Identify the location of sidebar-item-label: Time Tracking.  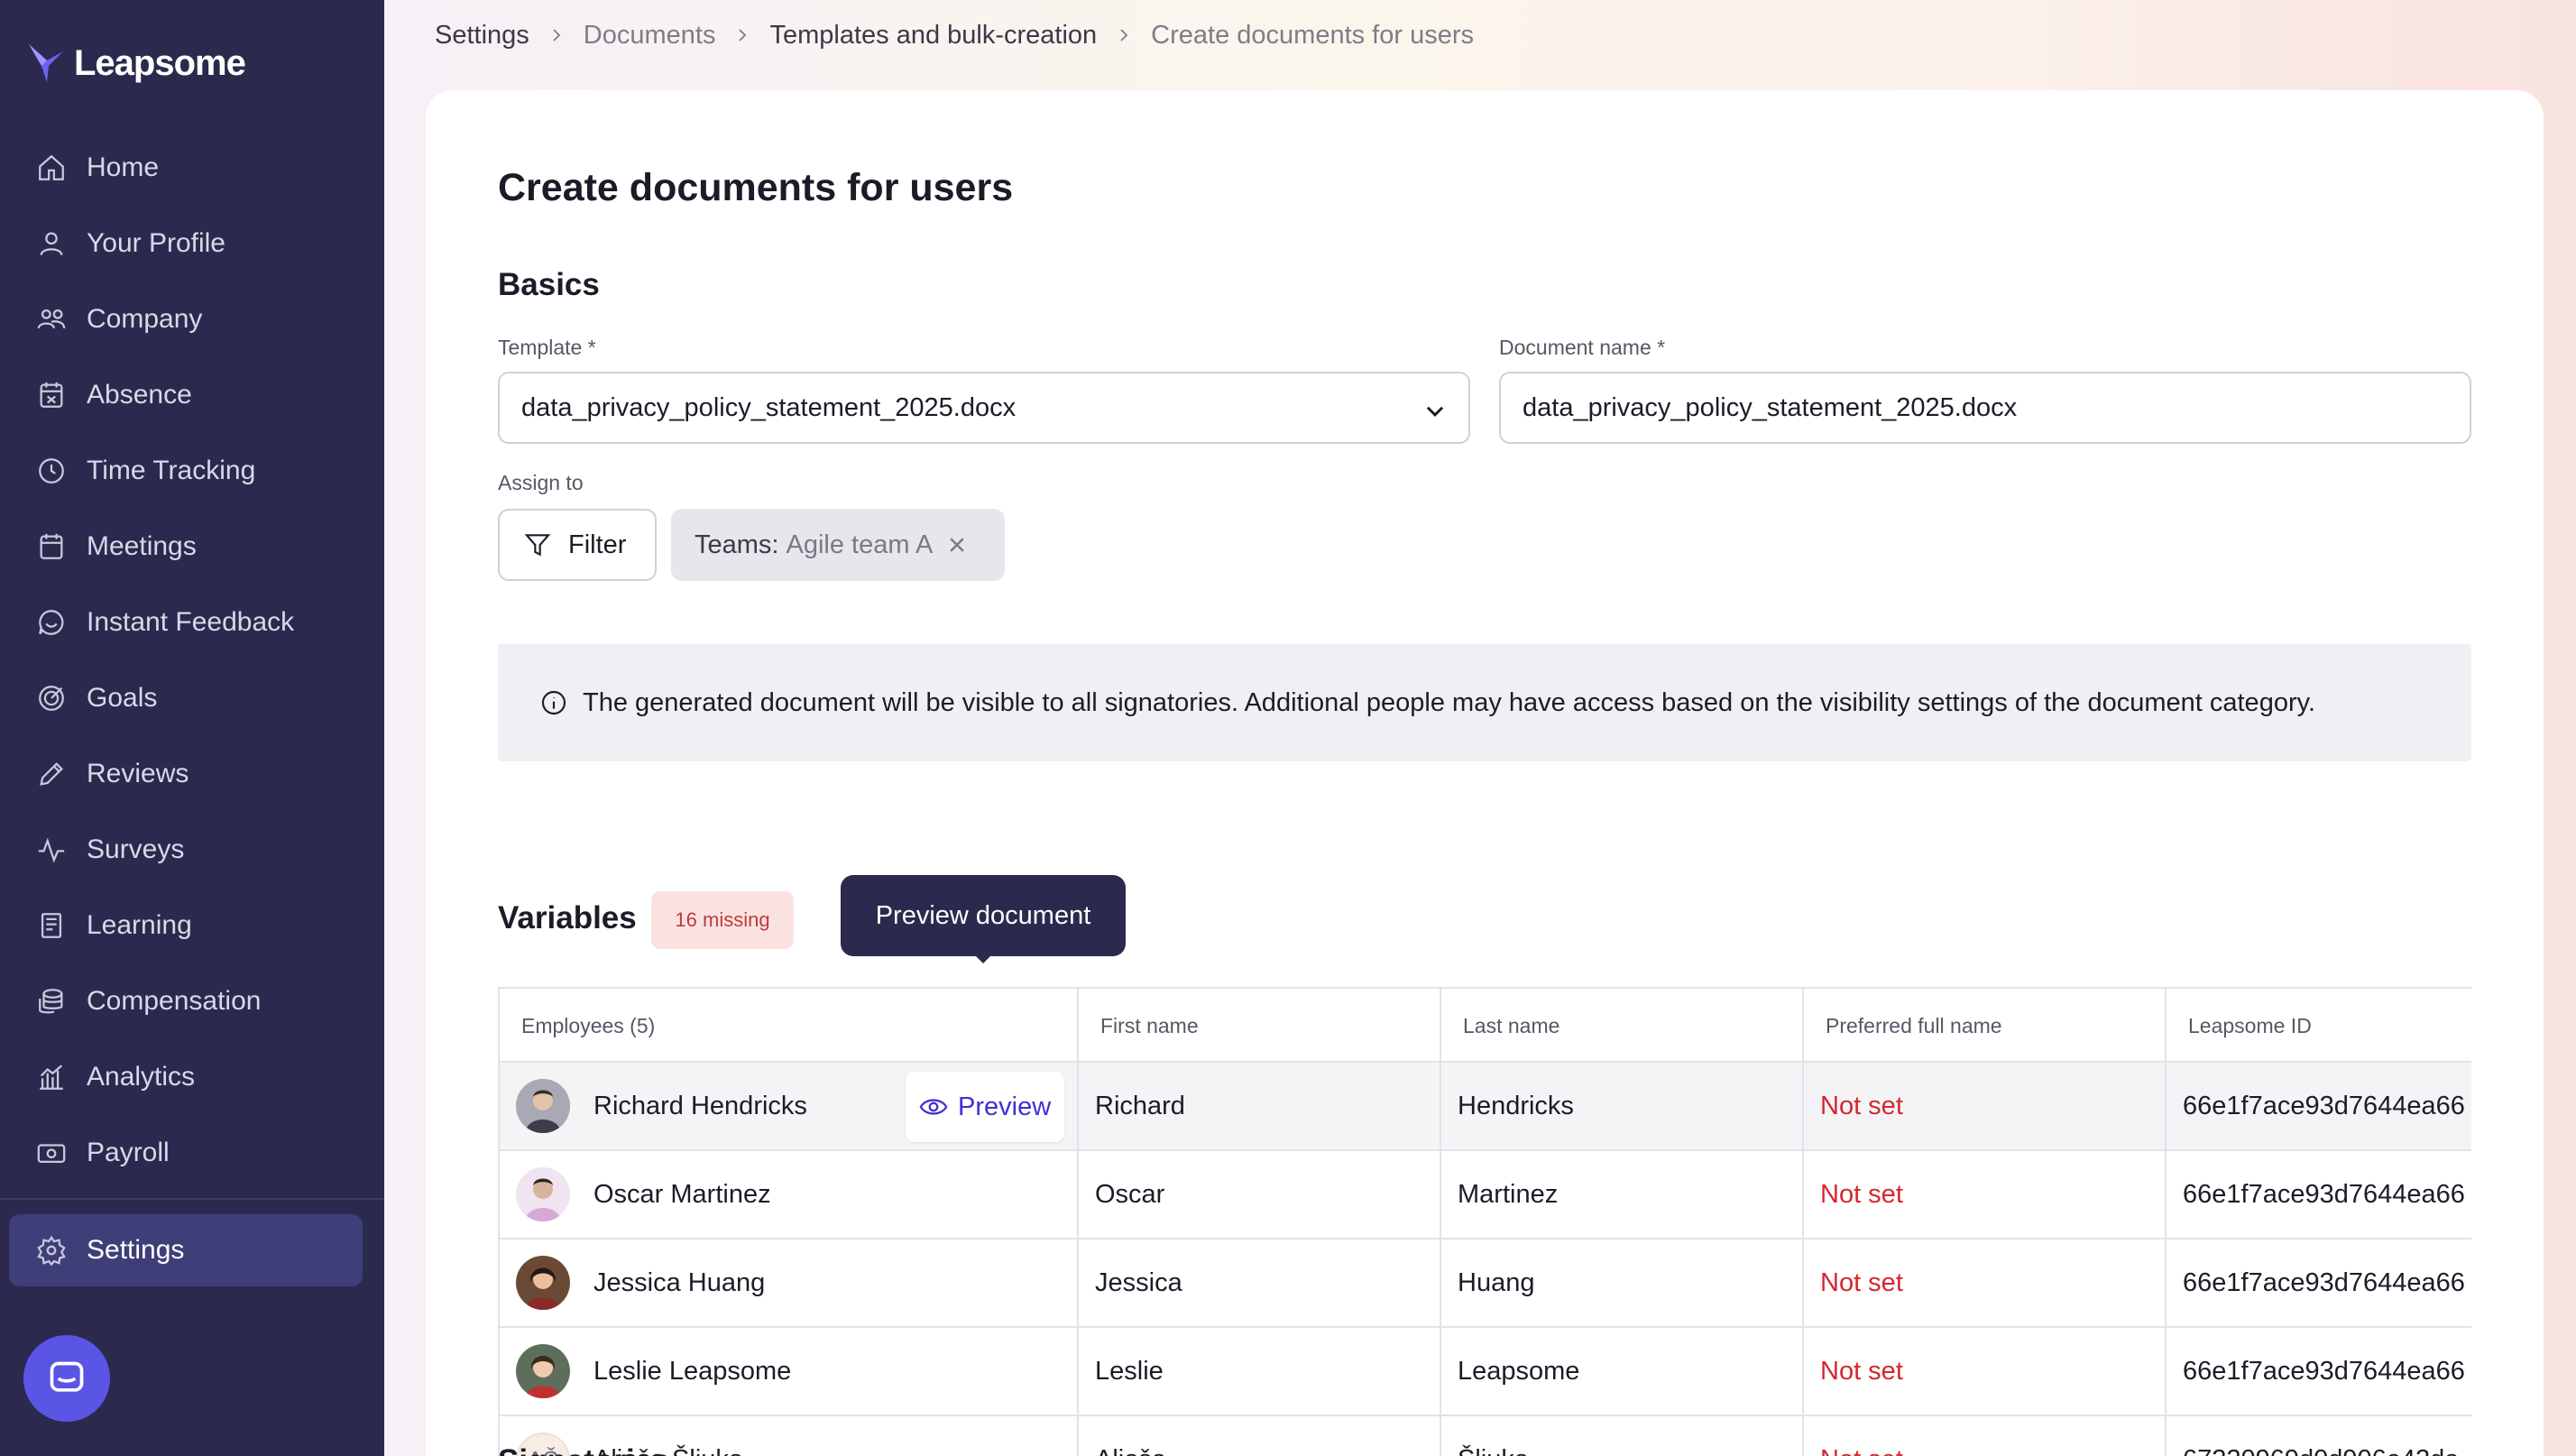
(171, 471).